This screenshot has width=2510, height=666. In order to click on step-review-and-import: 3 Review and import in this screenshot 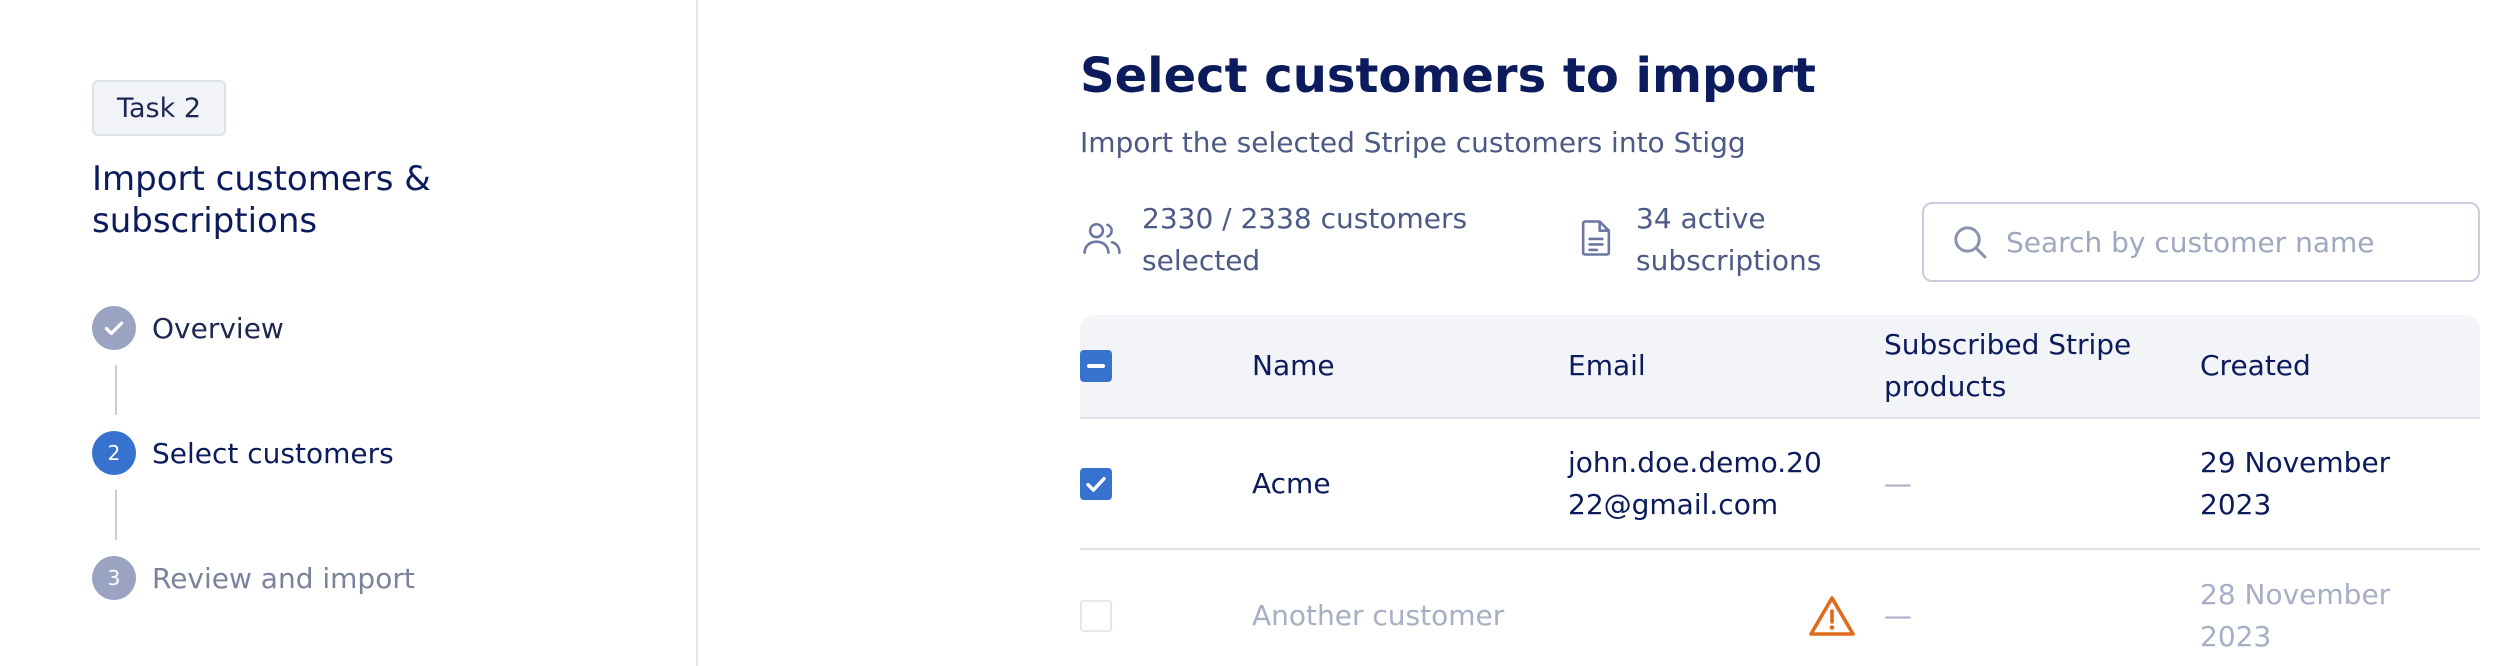, I will do `click(253, 578)`.